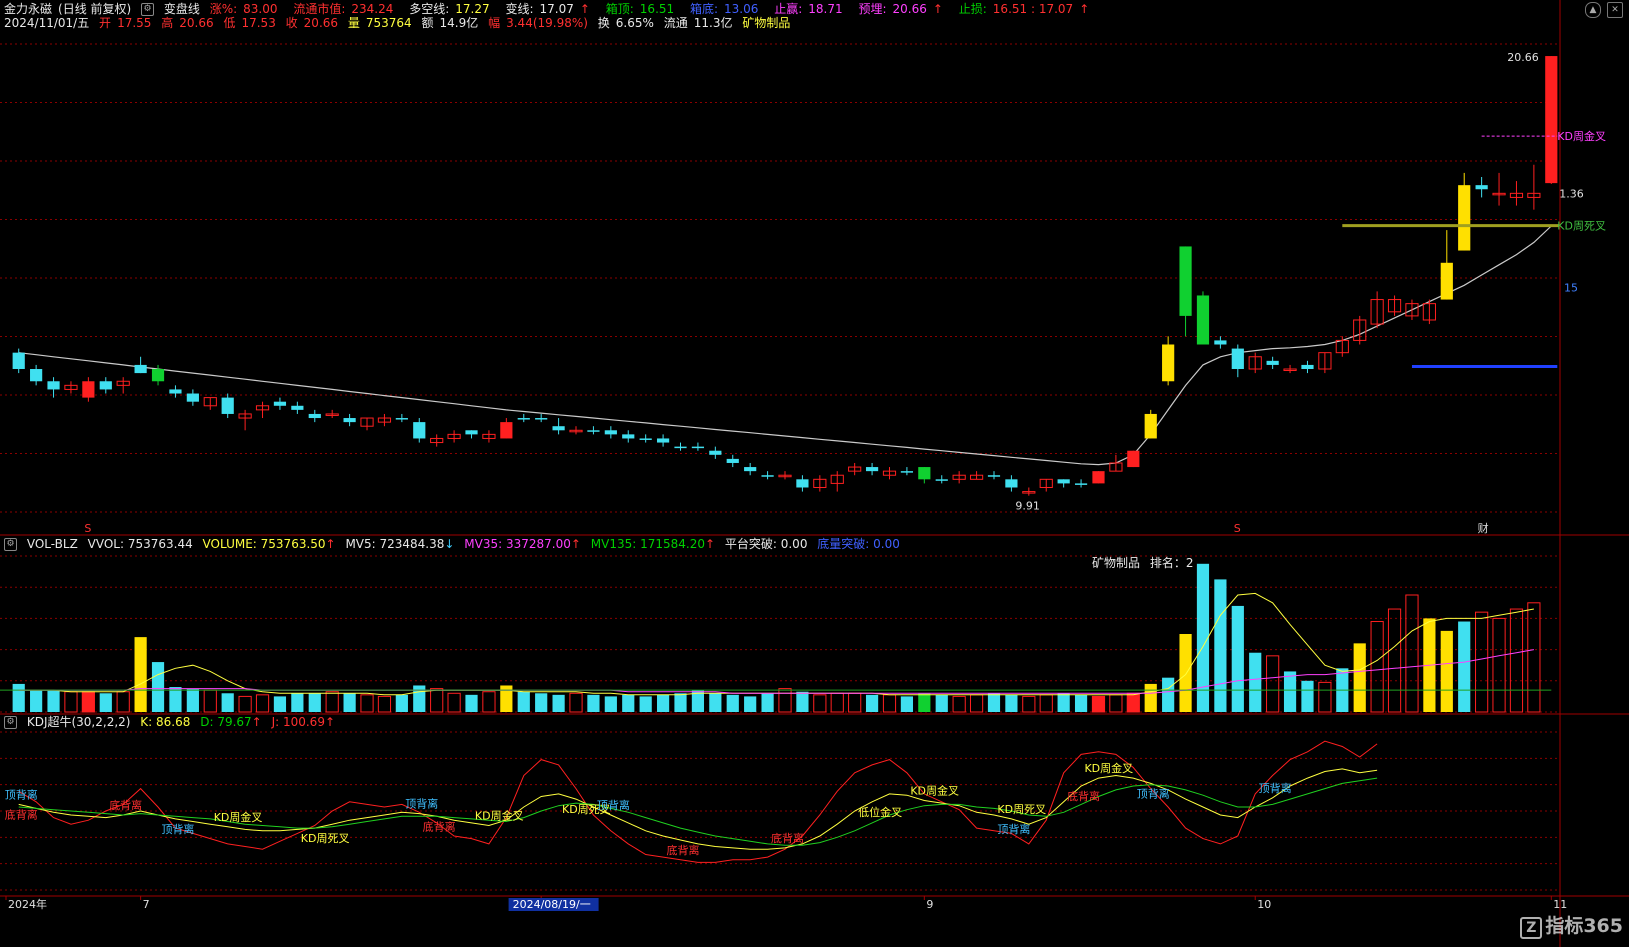 The image size is (1629, 947). Describe the element at coordinates (698, 809) in the screenshot. I see `kdj-k-line` at that location.